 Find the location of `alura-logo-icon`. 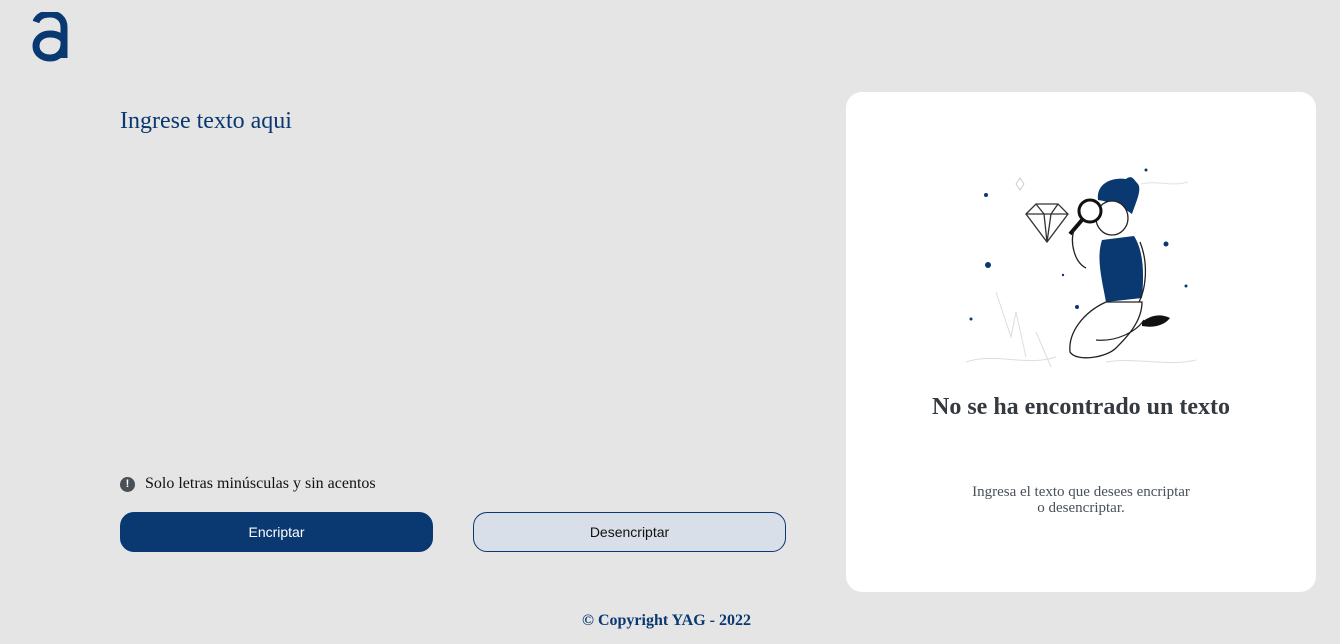

alura-logo-icon is located at coordinates (50, 37).